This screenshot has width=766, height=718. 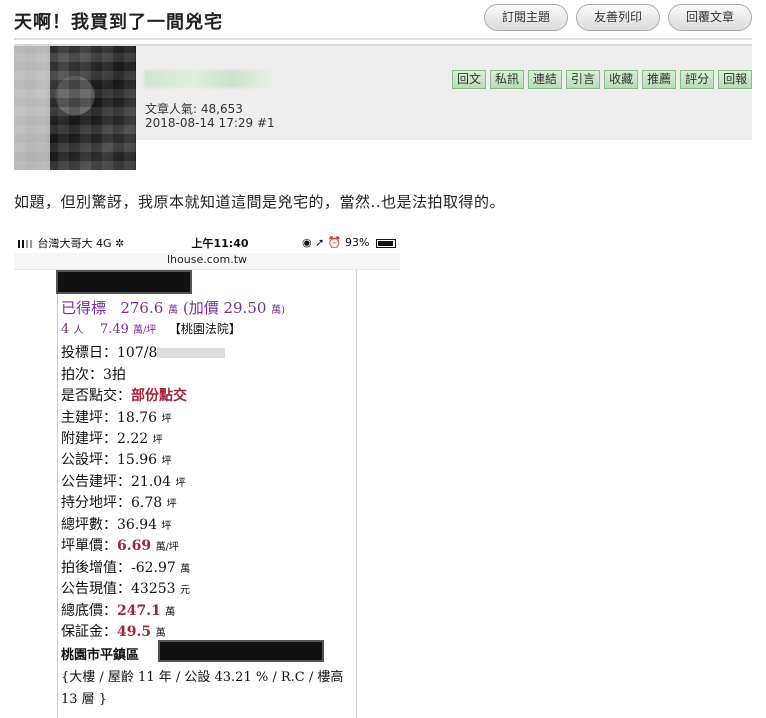 What do you see at coordinates (202, 677) in the screenshot?
I see `details-line-1: {大樓 / 屋齡 11 年 / 公設 43.21 % / R.C / 樓高` at bounding box center [202, 677].